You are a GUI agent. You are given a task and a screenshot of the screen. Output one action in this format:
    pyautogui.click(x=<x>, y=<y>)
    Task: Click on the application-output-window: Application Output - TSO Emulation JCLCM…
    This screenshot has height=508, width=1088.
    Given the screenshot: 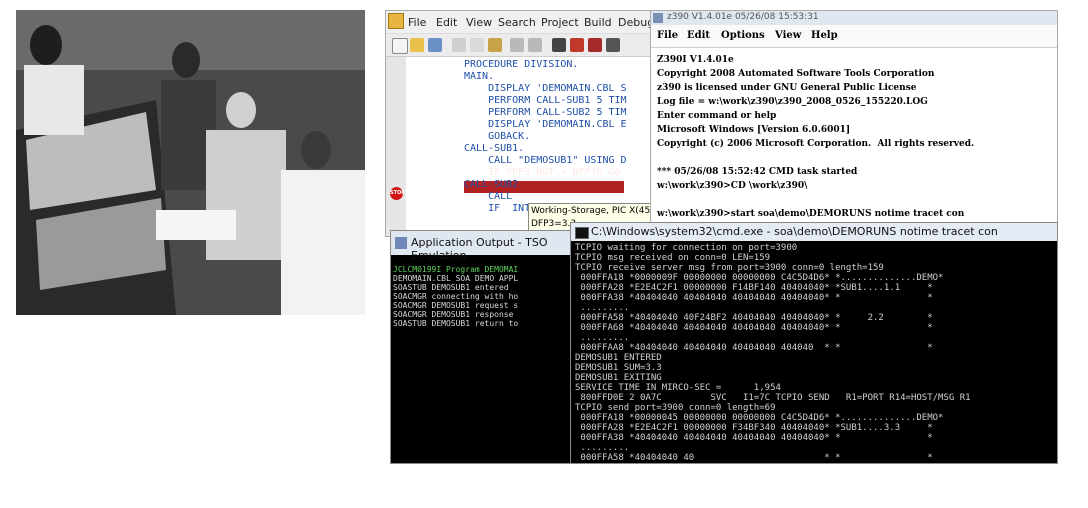 What is the action you would take?
    pyautogui.click(x=485, y=347)
    